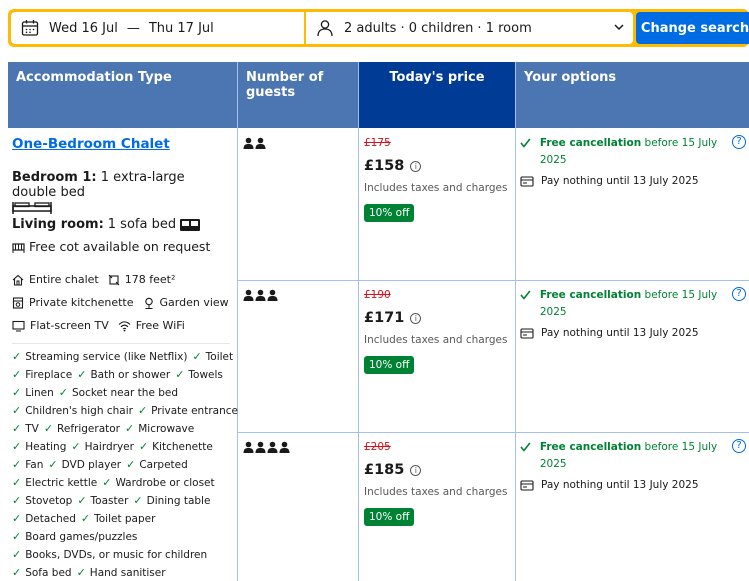 Image resolution: width=749 pixels, height=581 pixels. What do you see at coordinates (298, 95) in the screenshot?
I see `header-number-of-guests: Number of guests` at bounding box center [298, 95].